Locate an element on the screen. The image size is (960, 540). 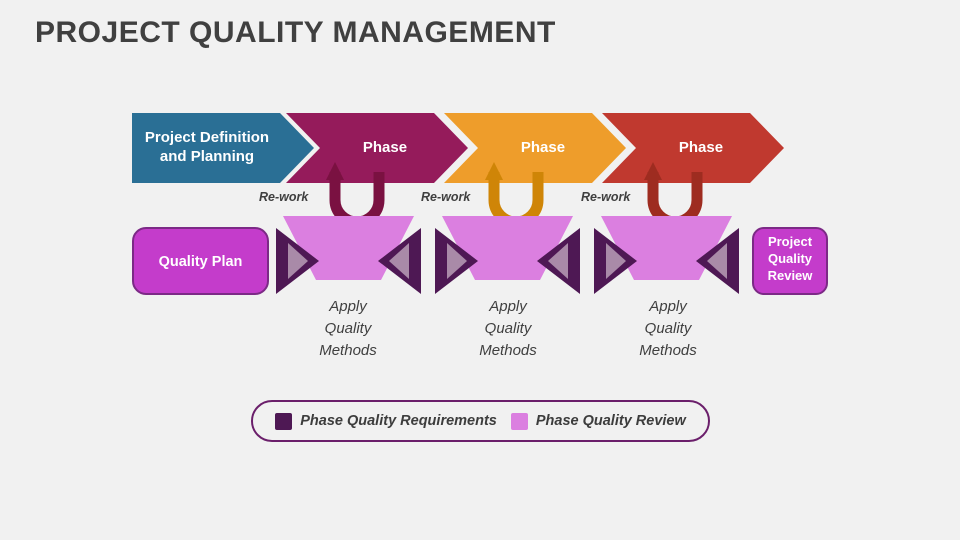
quality-plan-label: Quality Plan is located at coordinates (200, 262).